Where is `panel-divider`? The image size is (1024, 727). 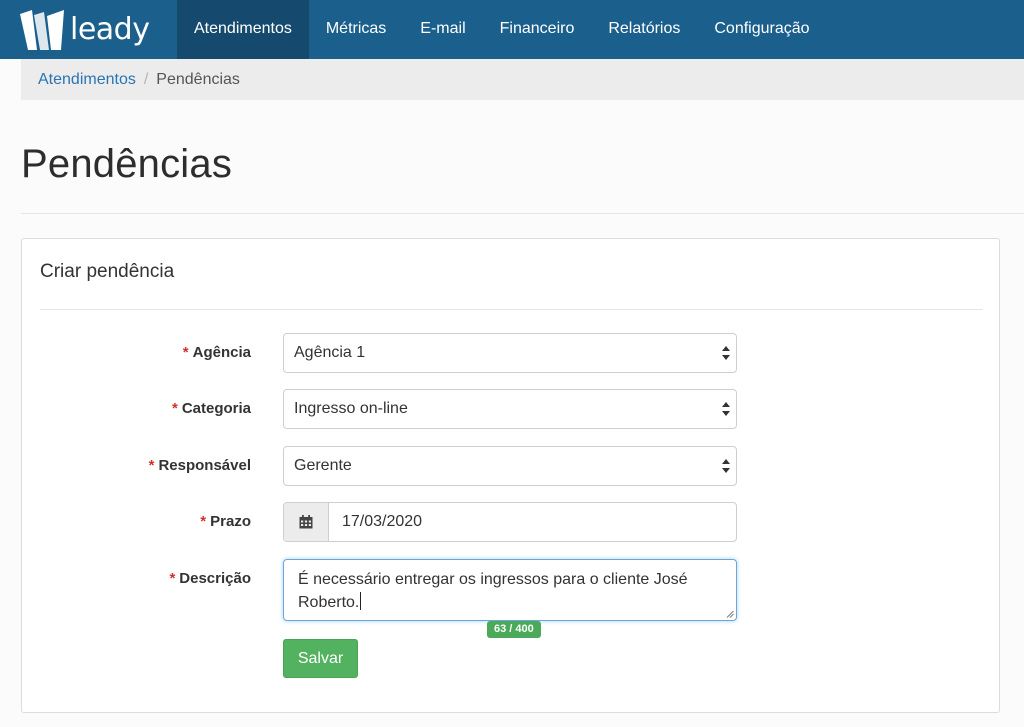 panel-divider is located at coordinates (511, 309).